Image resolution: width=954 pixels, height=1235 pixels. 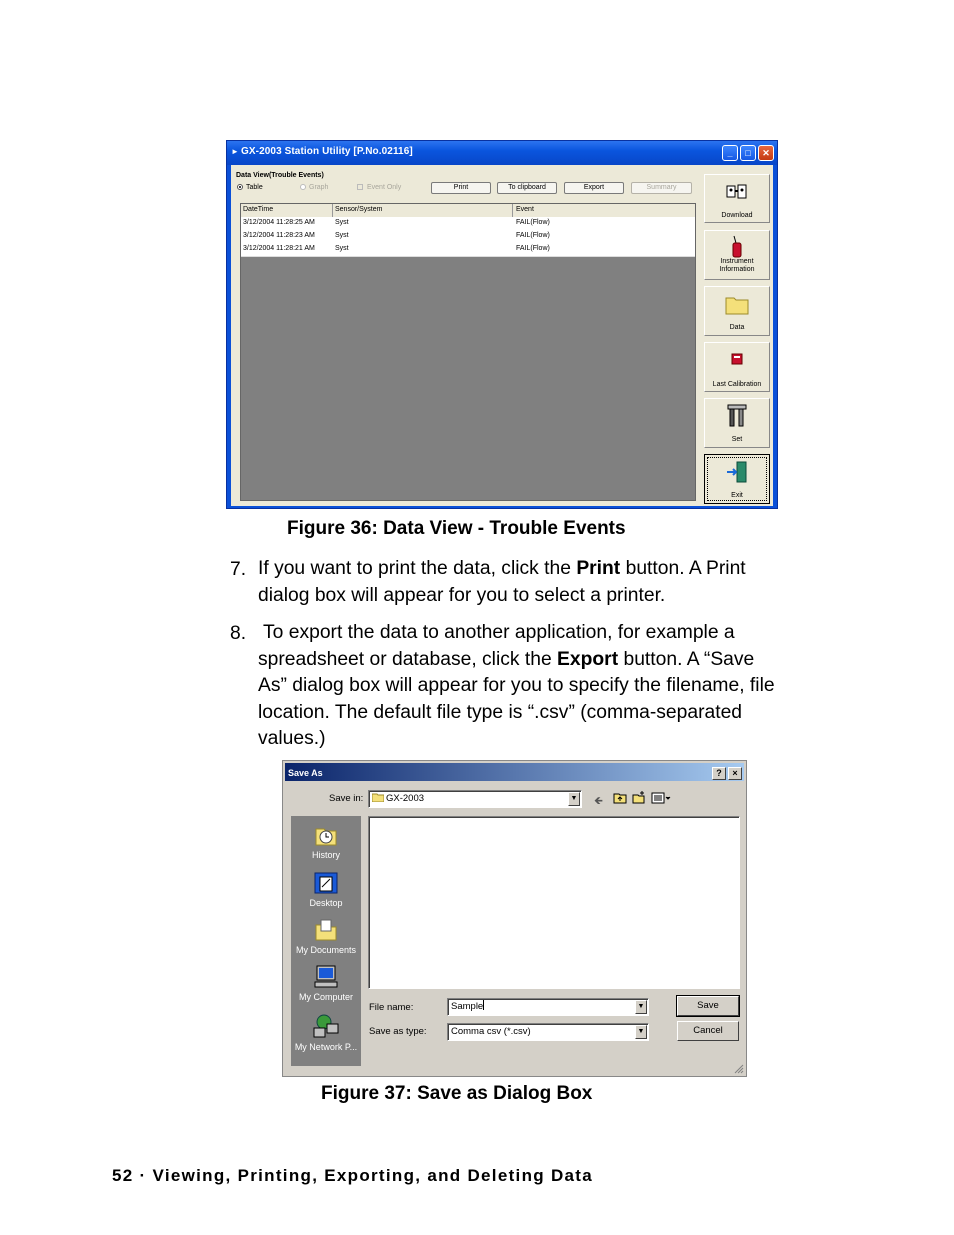 What do you see at coordinates (661, 798) in the screenshot?
I see `view-menu-icon` at bounding box center [661, 798].